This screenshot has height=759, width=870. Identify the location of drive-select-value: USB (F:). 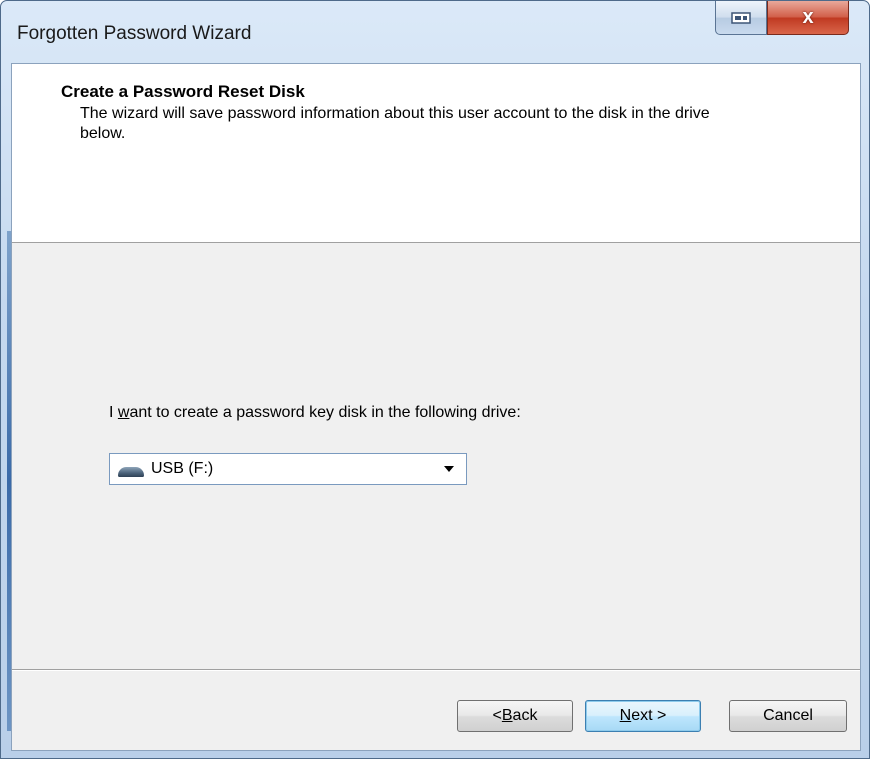
(182, 468).